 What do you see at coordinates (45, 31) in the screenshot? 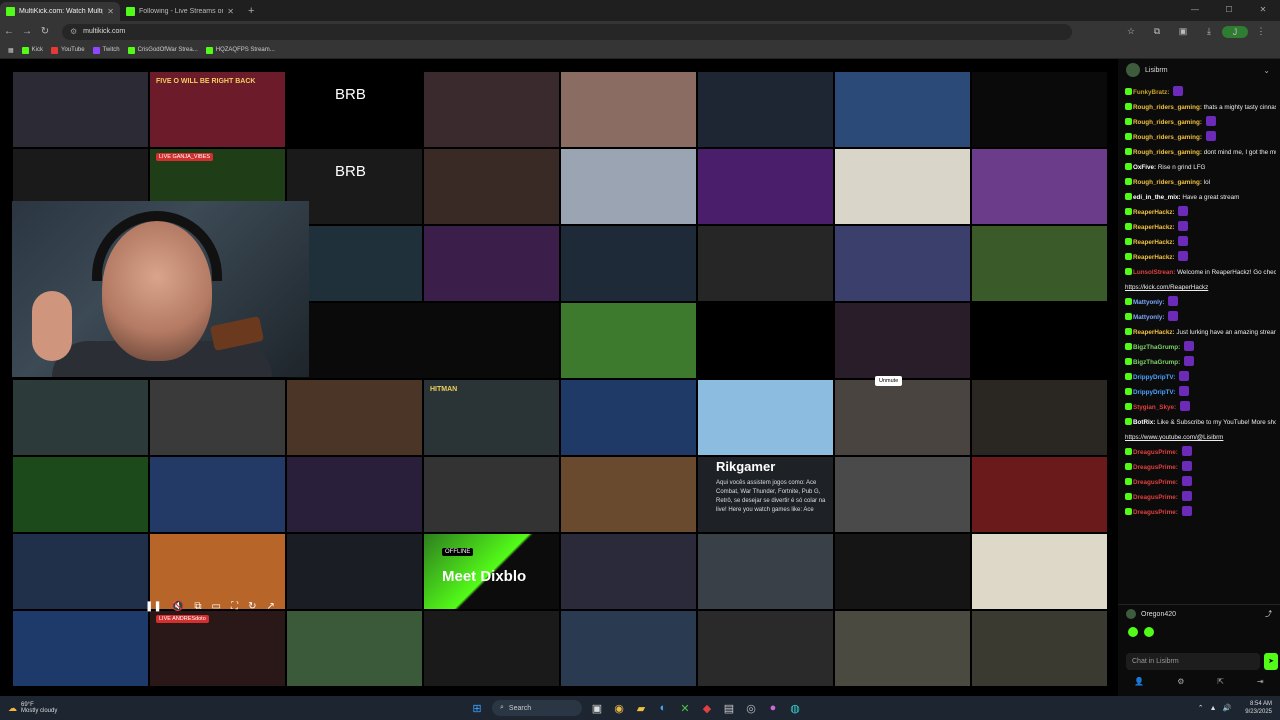
I see `reload-icon: ↻` at bounding box center [45, 31].